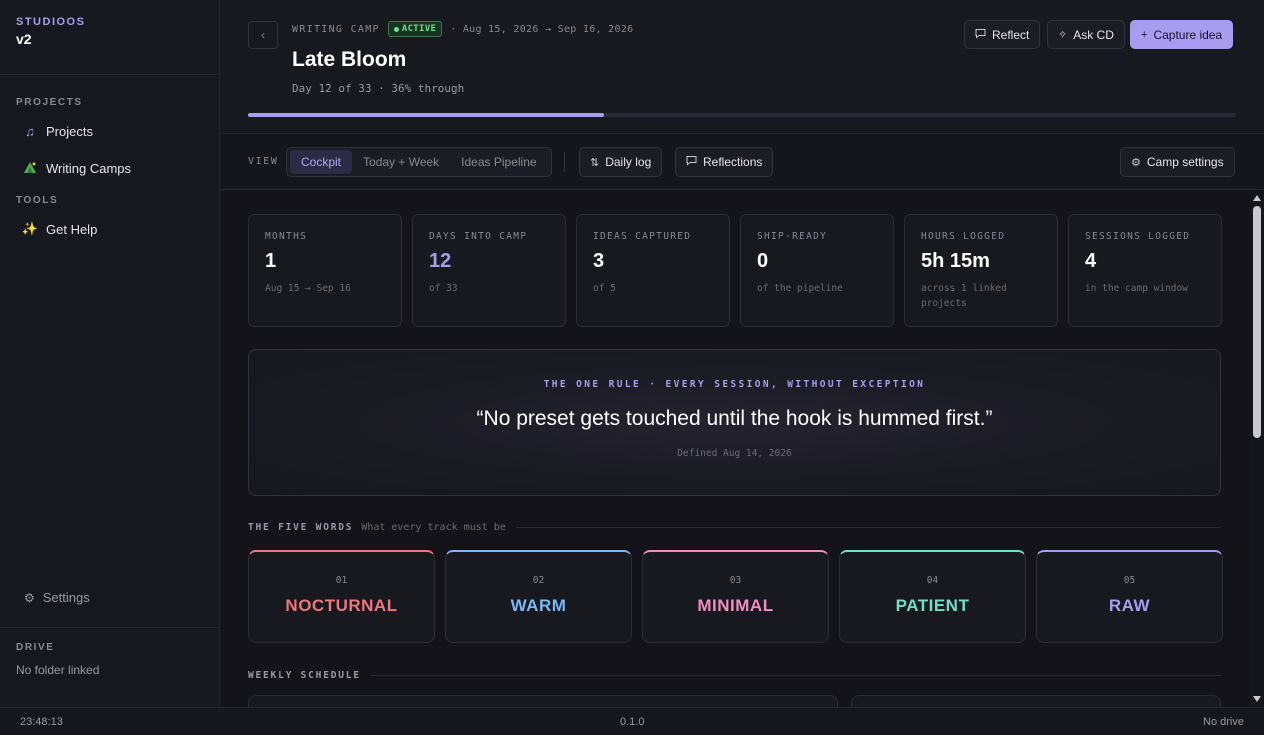 The height and width of the screenshot is (735, 1264). Describe the element at coordinates (24, 39) in the screenshot. I see `brand-version: v2` at that location.